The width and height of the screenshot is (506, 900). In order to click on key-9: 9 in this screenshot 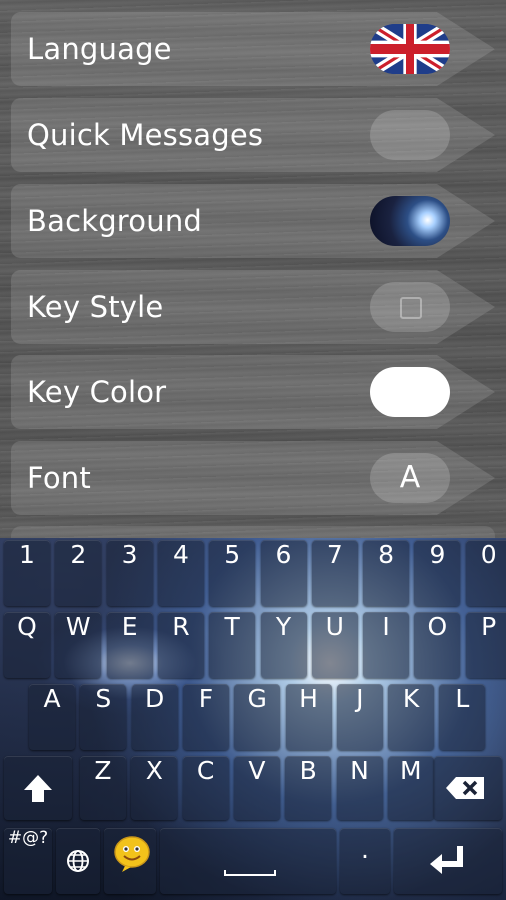, I will do `click(437, 573)`.